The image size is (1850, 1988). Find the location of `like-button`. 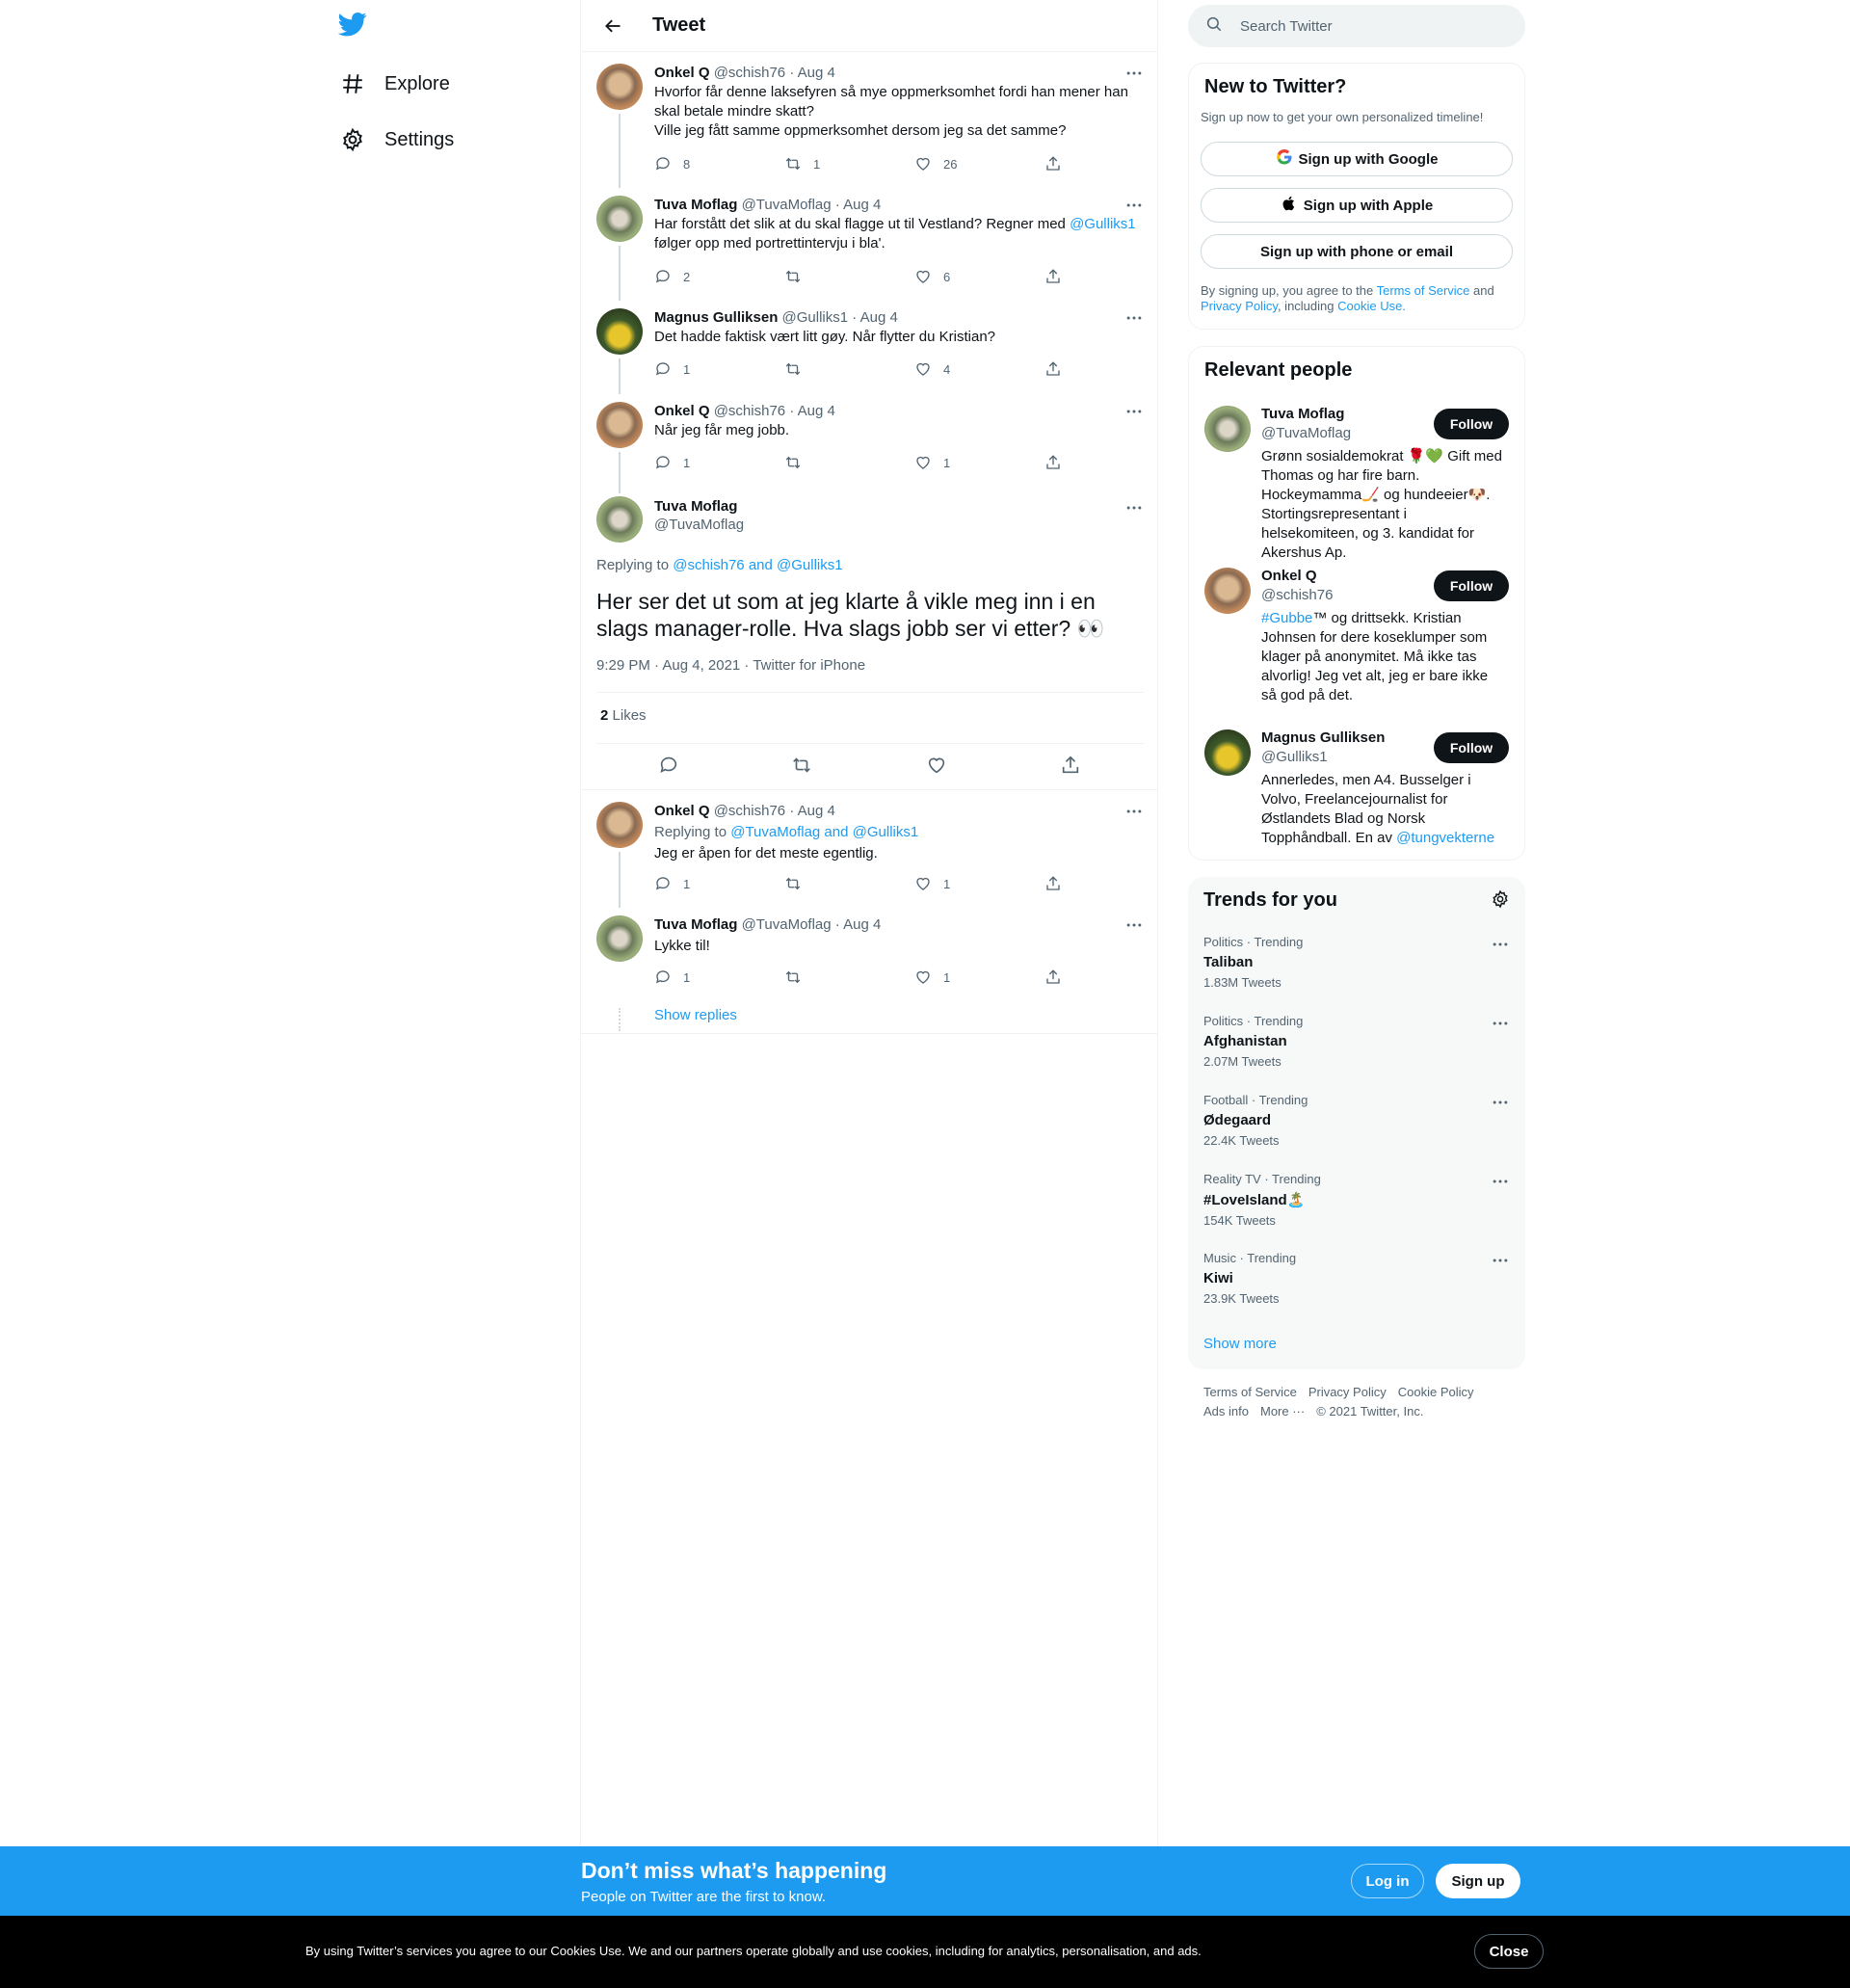

like-button is located at coordinates (936, 765).